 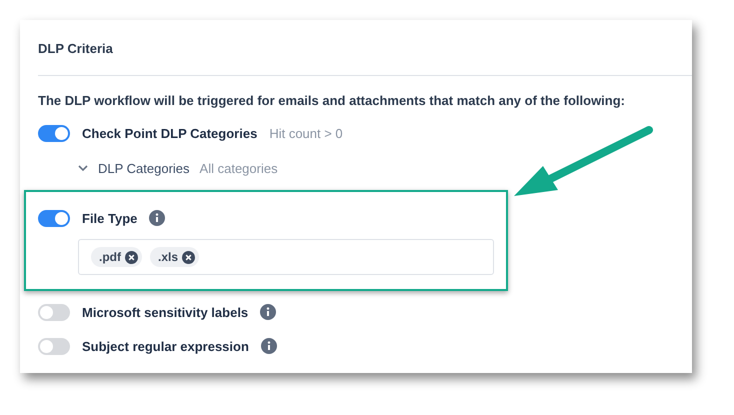 What do you see at coordinates (170, 133) in the screenshot?
I see `criterion-label: Check Point DLP Categories` at bounding box center [170, 133].